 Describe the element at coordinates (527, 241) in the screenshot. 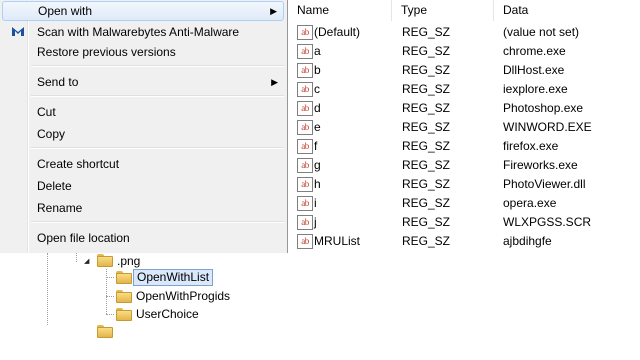

I see `value-data: ajbdihgfe` at that location.